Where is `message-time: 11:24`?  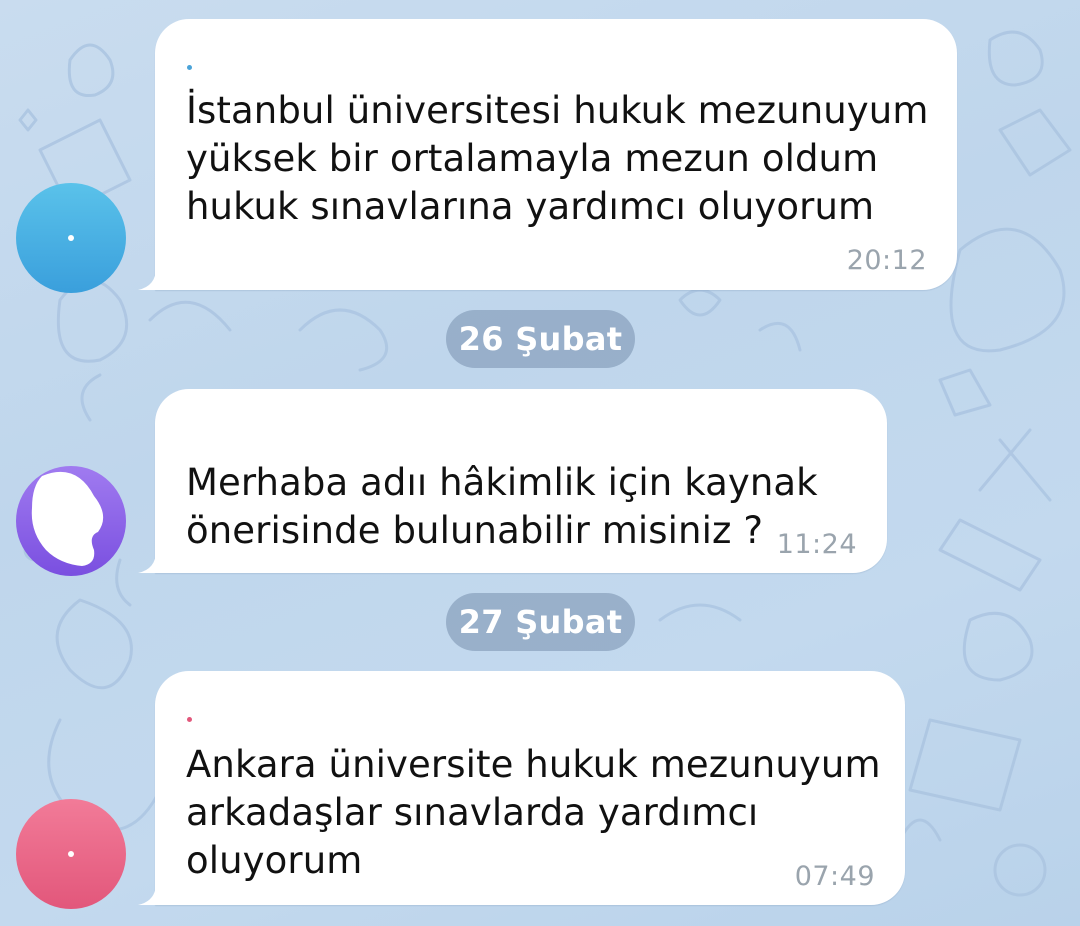 message-time: 11:24 is located at coordinates (816, 544).